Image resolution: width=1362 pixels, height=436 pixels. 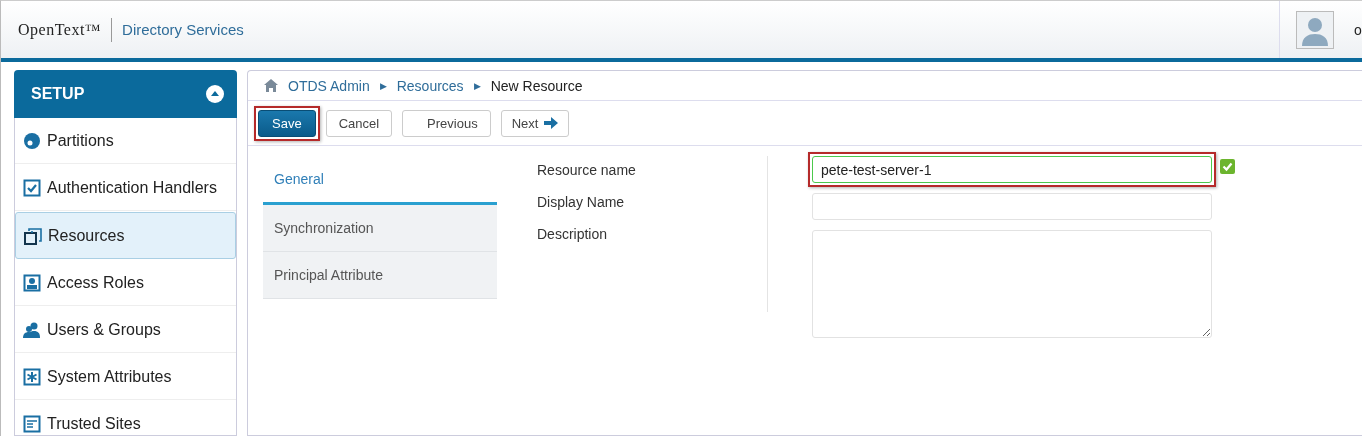 What do you see at coordinates (1358, 29) in the screenshot?
I see `user-name: o` at bounding box center [1358, 29].